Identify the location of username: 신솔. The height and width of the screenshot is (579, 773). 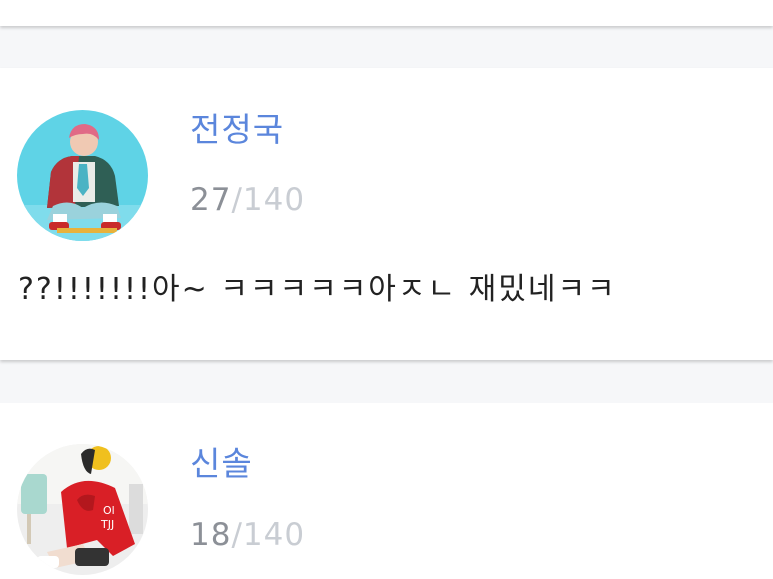
(221, 464).